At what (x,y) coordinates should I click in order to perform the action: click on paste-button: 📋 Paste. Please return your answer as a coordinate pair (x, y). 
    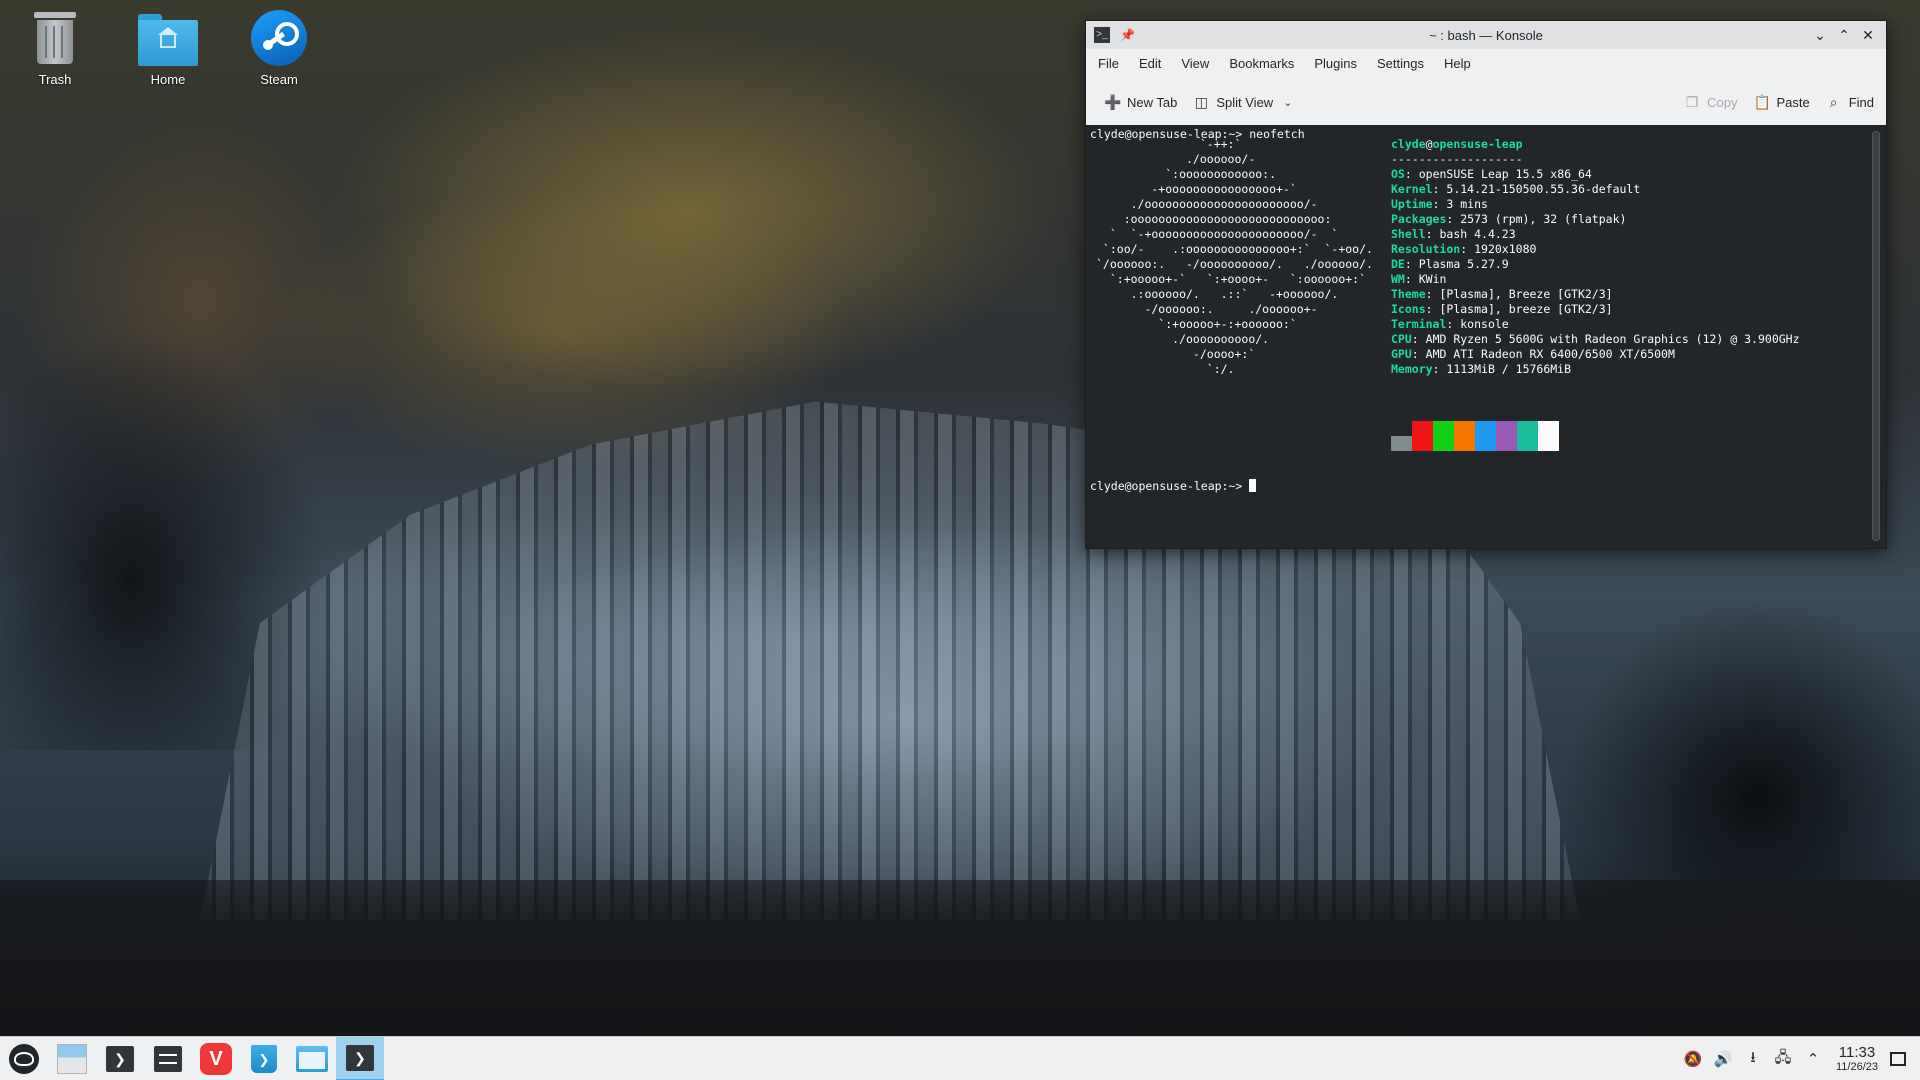
    Looking at the image, I should click on (1781, 102).